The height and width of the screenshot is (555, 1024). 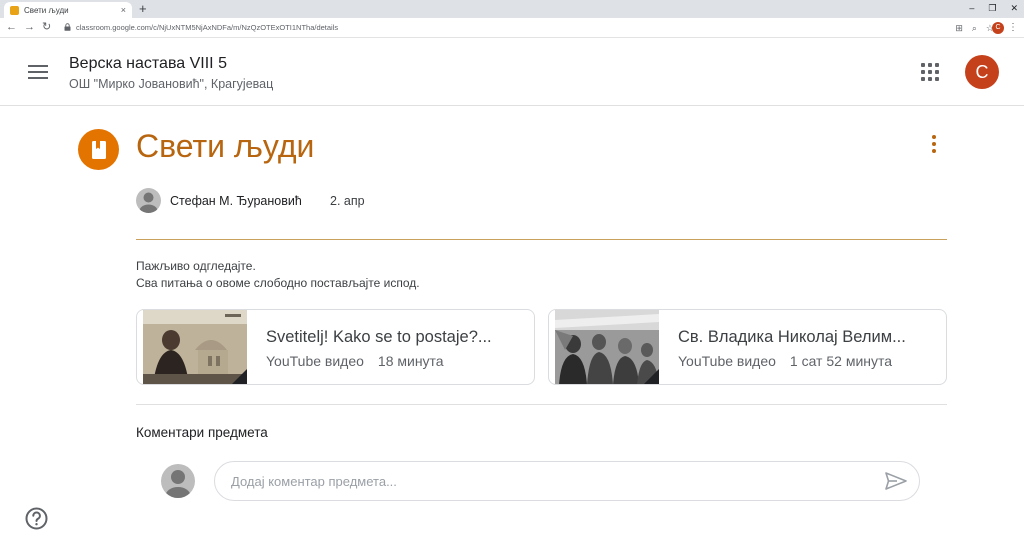 I want to click on material-type-badge, so click(x=98, y=149).